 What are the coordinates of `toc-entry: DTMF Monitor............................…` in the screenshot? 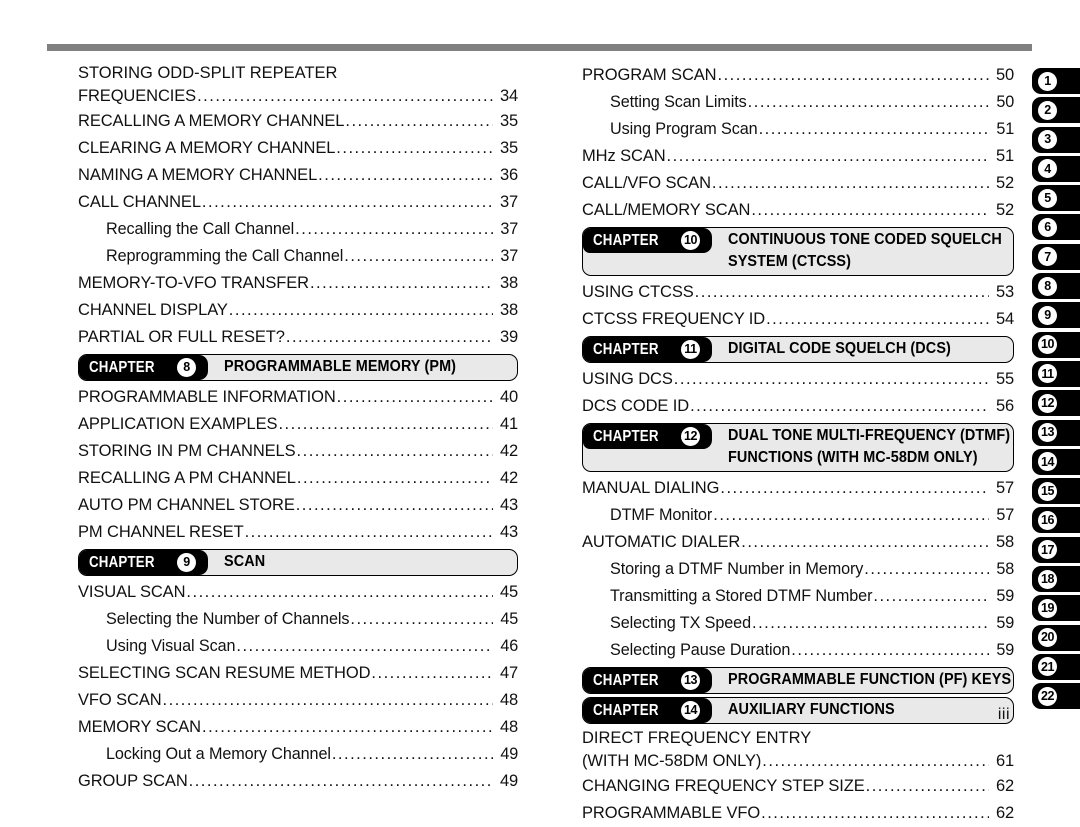 It's located at (798, 515).